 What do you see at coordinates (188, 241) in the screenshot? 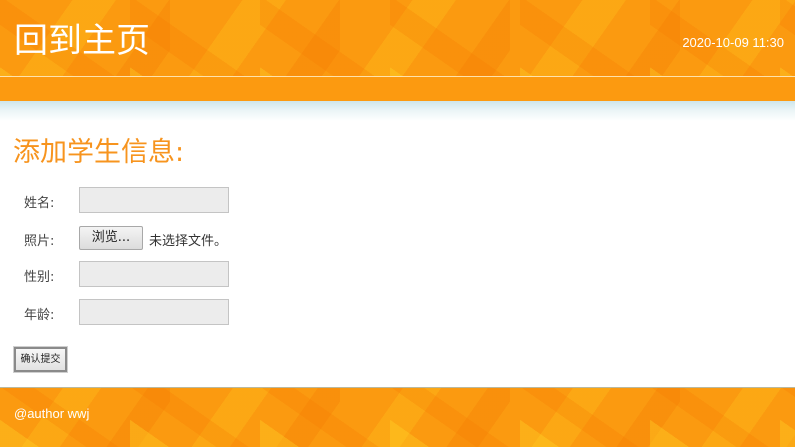
I see `file-status-text: 未选择文件。` at bounding box center [188, 241].